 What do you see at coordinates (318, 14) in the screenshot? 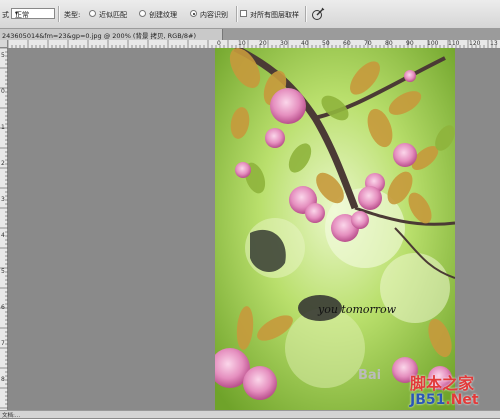
I see `pressure-brush-icon` at bounding box center [318, 14].